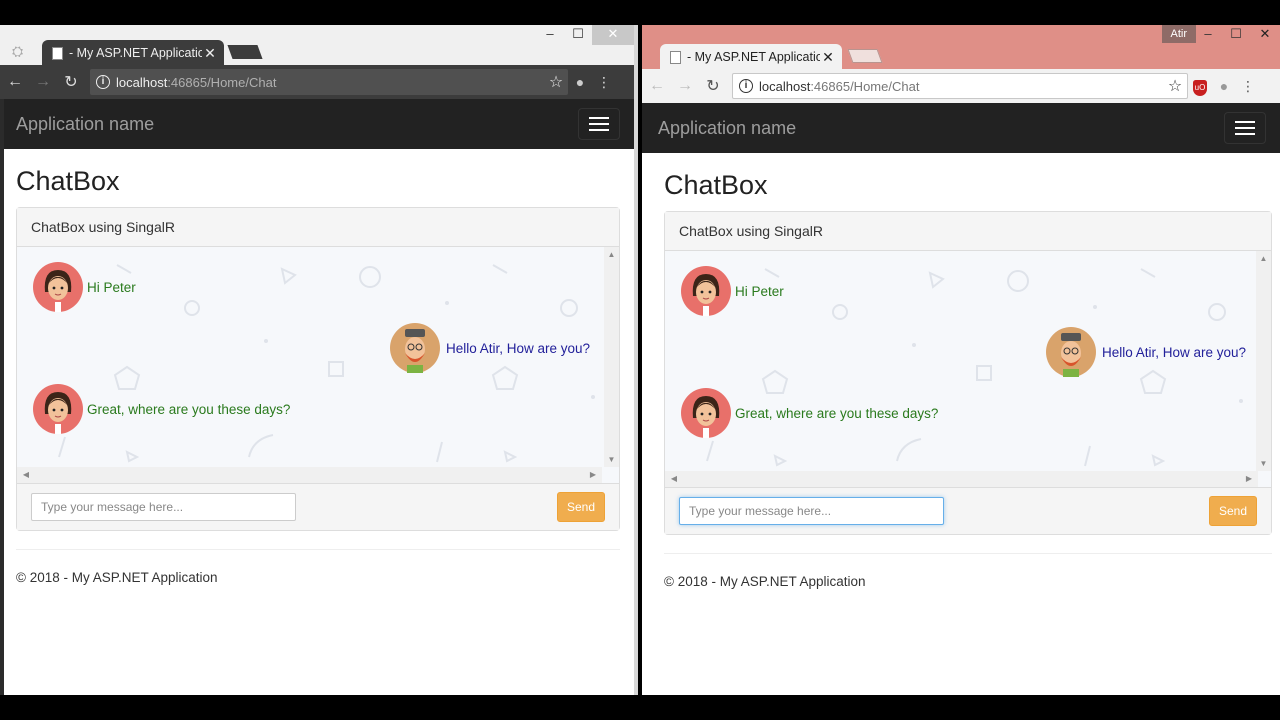 The image size is (1280, 720). I want to click on browser-toolbar: ← → ↻ i localhost:46865/Home/Chat ☆ ● ⋮, so click(317, 82).